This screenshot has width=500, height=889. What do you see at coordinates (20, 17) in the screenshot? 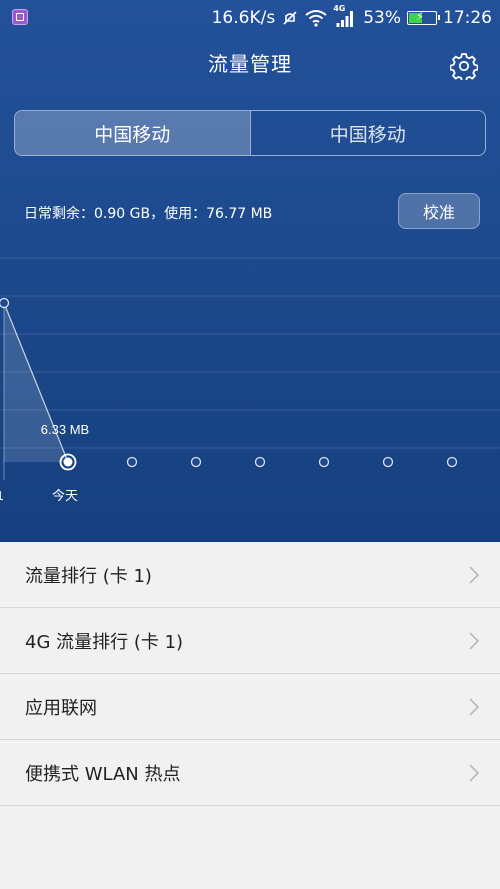
I see `gallery-notification-icon` at bounding box center [20, 17].